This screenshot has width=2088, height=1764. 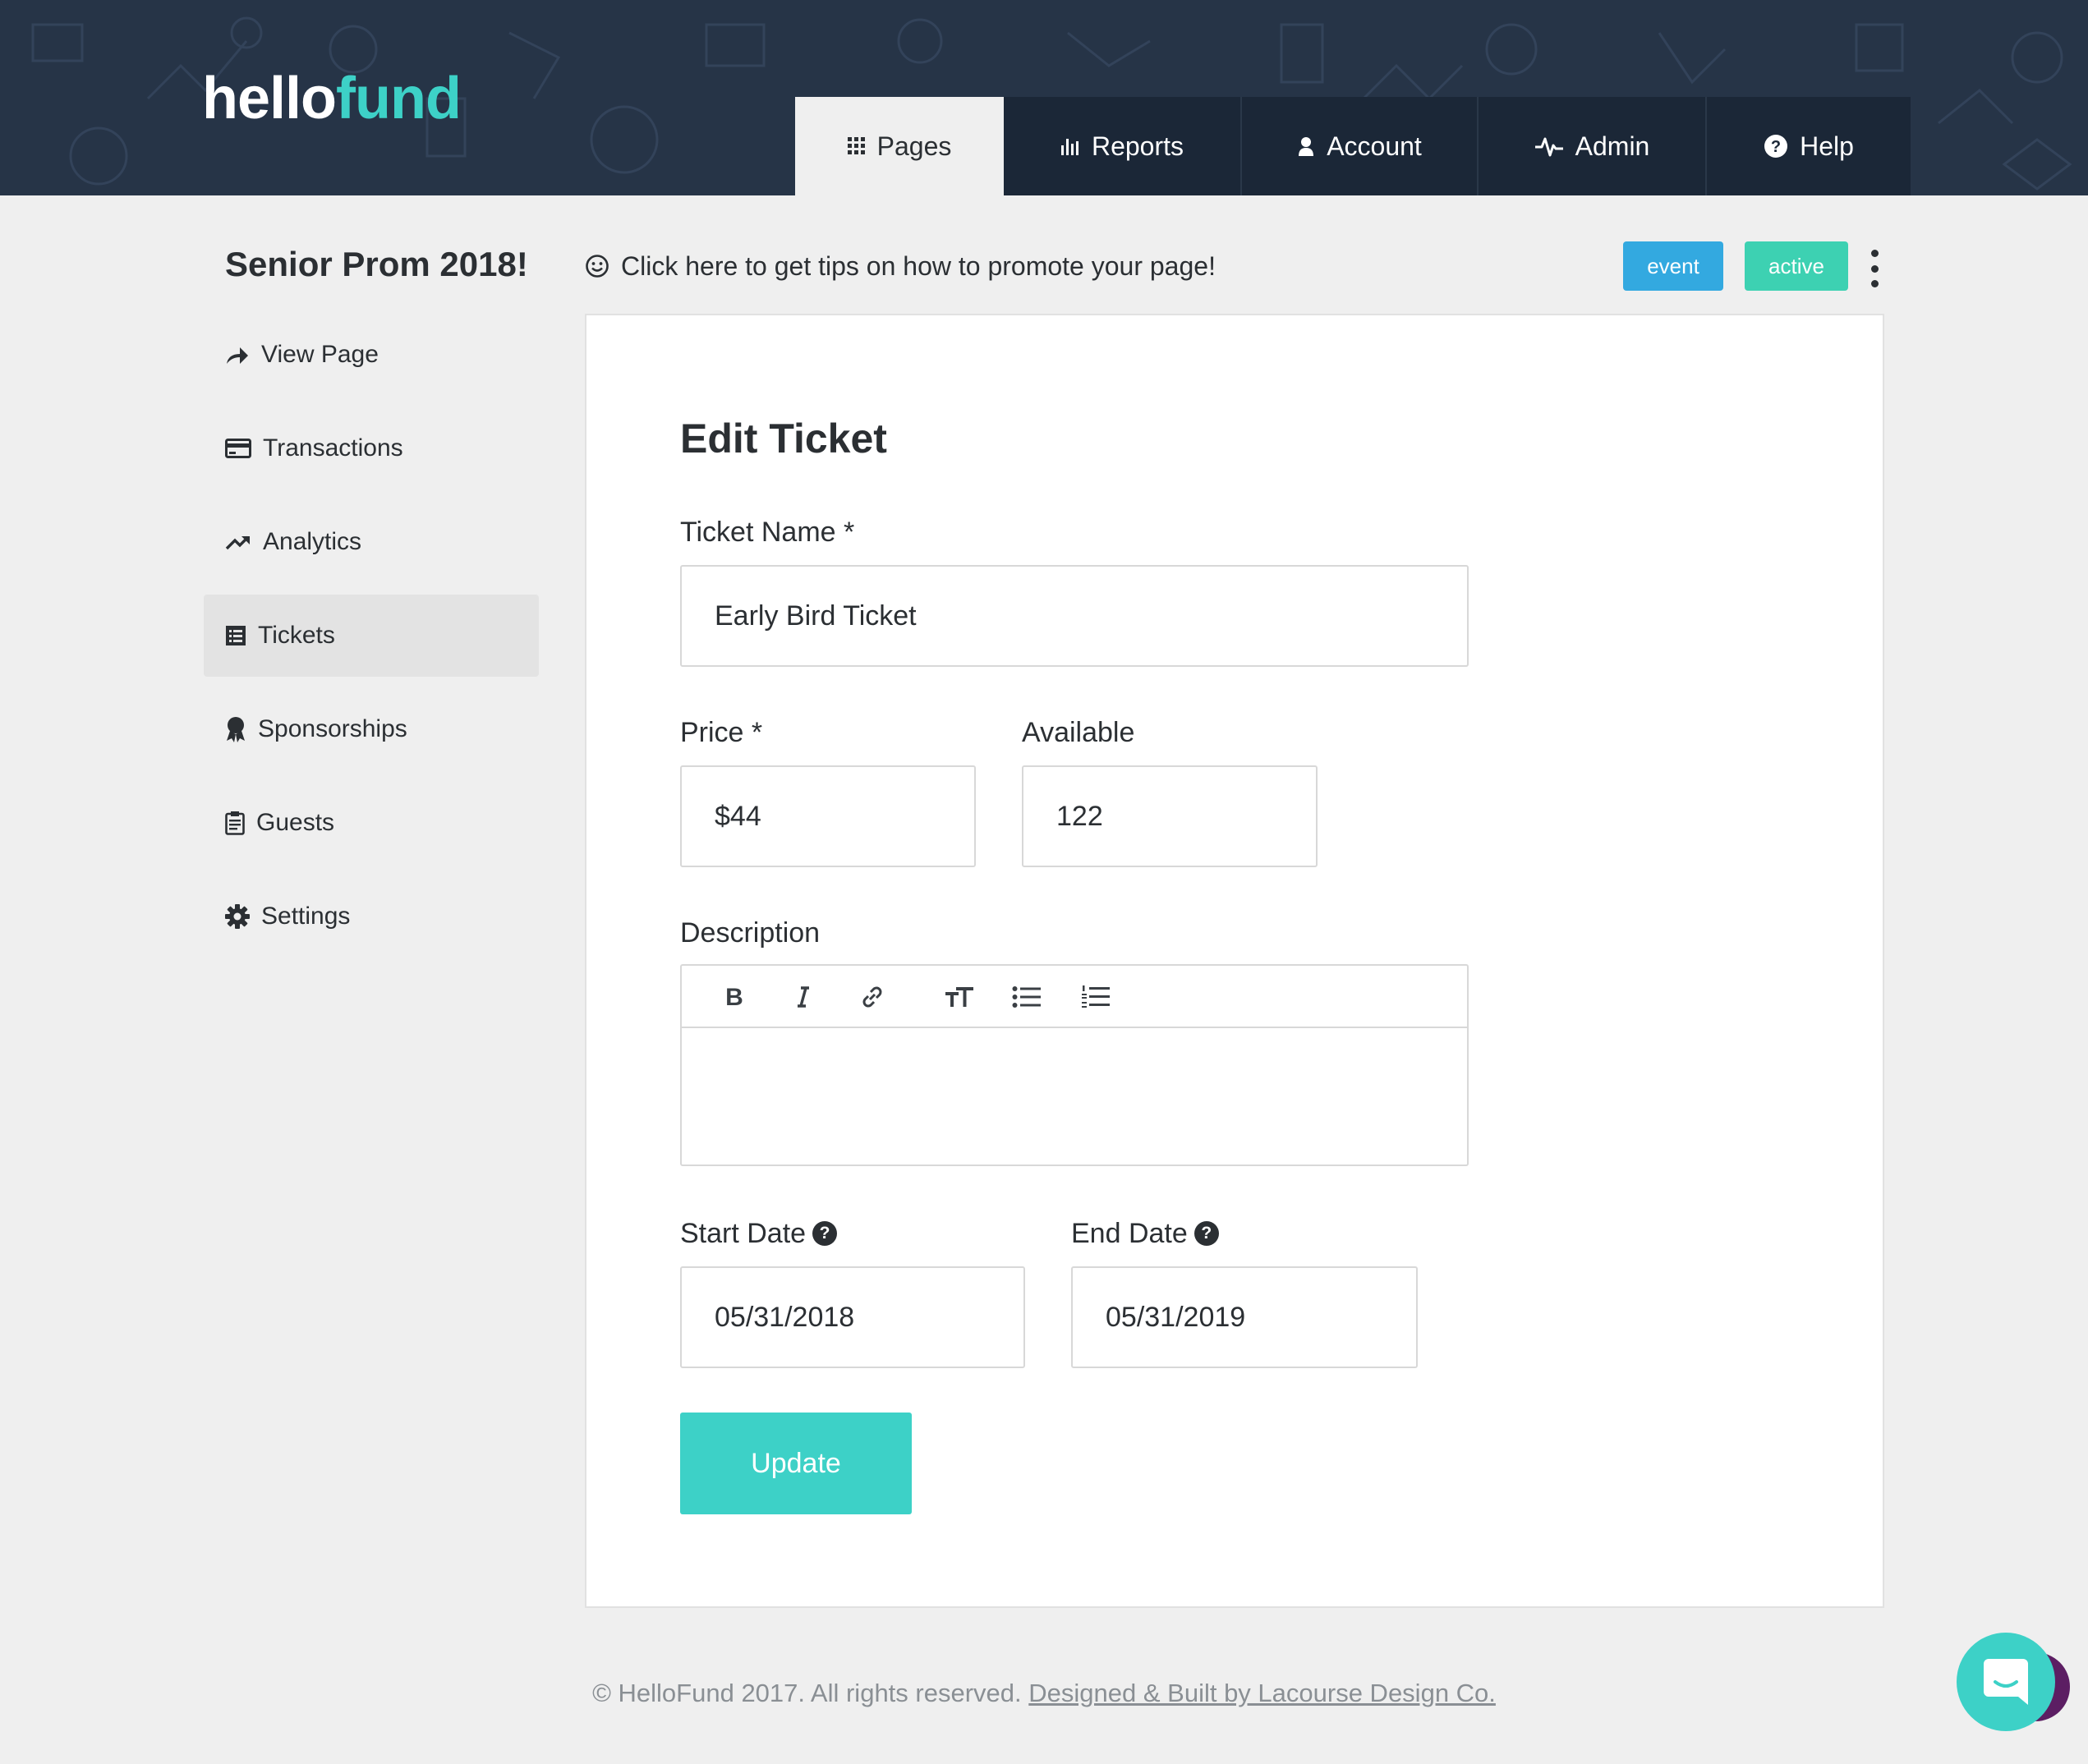 What do you see at coordinates (332, 728) in the screenshot?
I see `sidebar-item-label: Sponsorships` at bounding box center [332, 728].